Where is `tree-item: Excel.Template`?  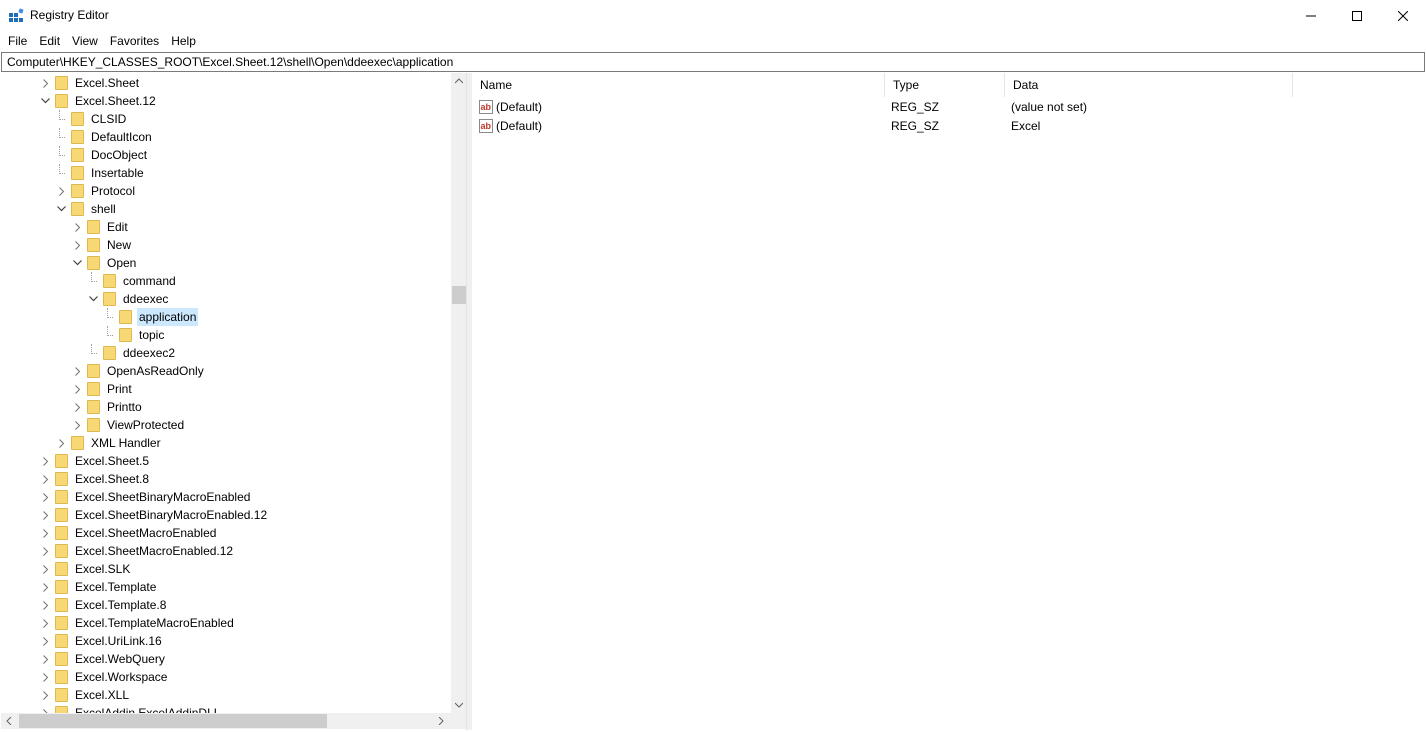 tree-item: Excel.Template is located at coordinates (226, 587).